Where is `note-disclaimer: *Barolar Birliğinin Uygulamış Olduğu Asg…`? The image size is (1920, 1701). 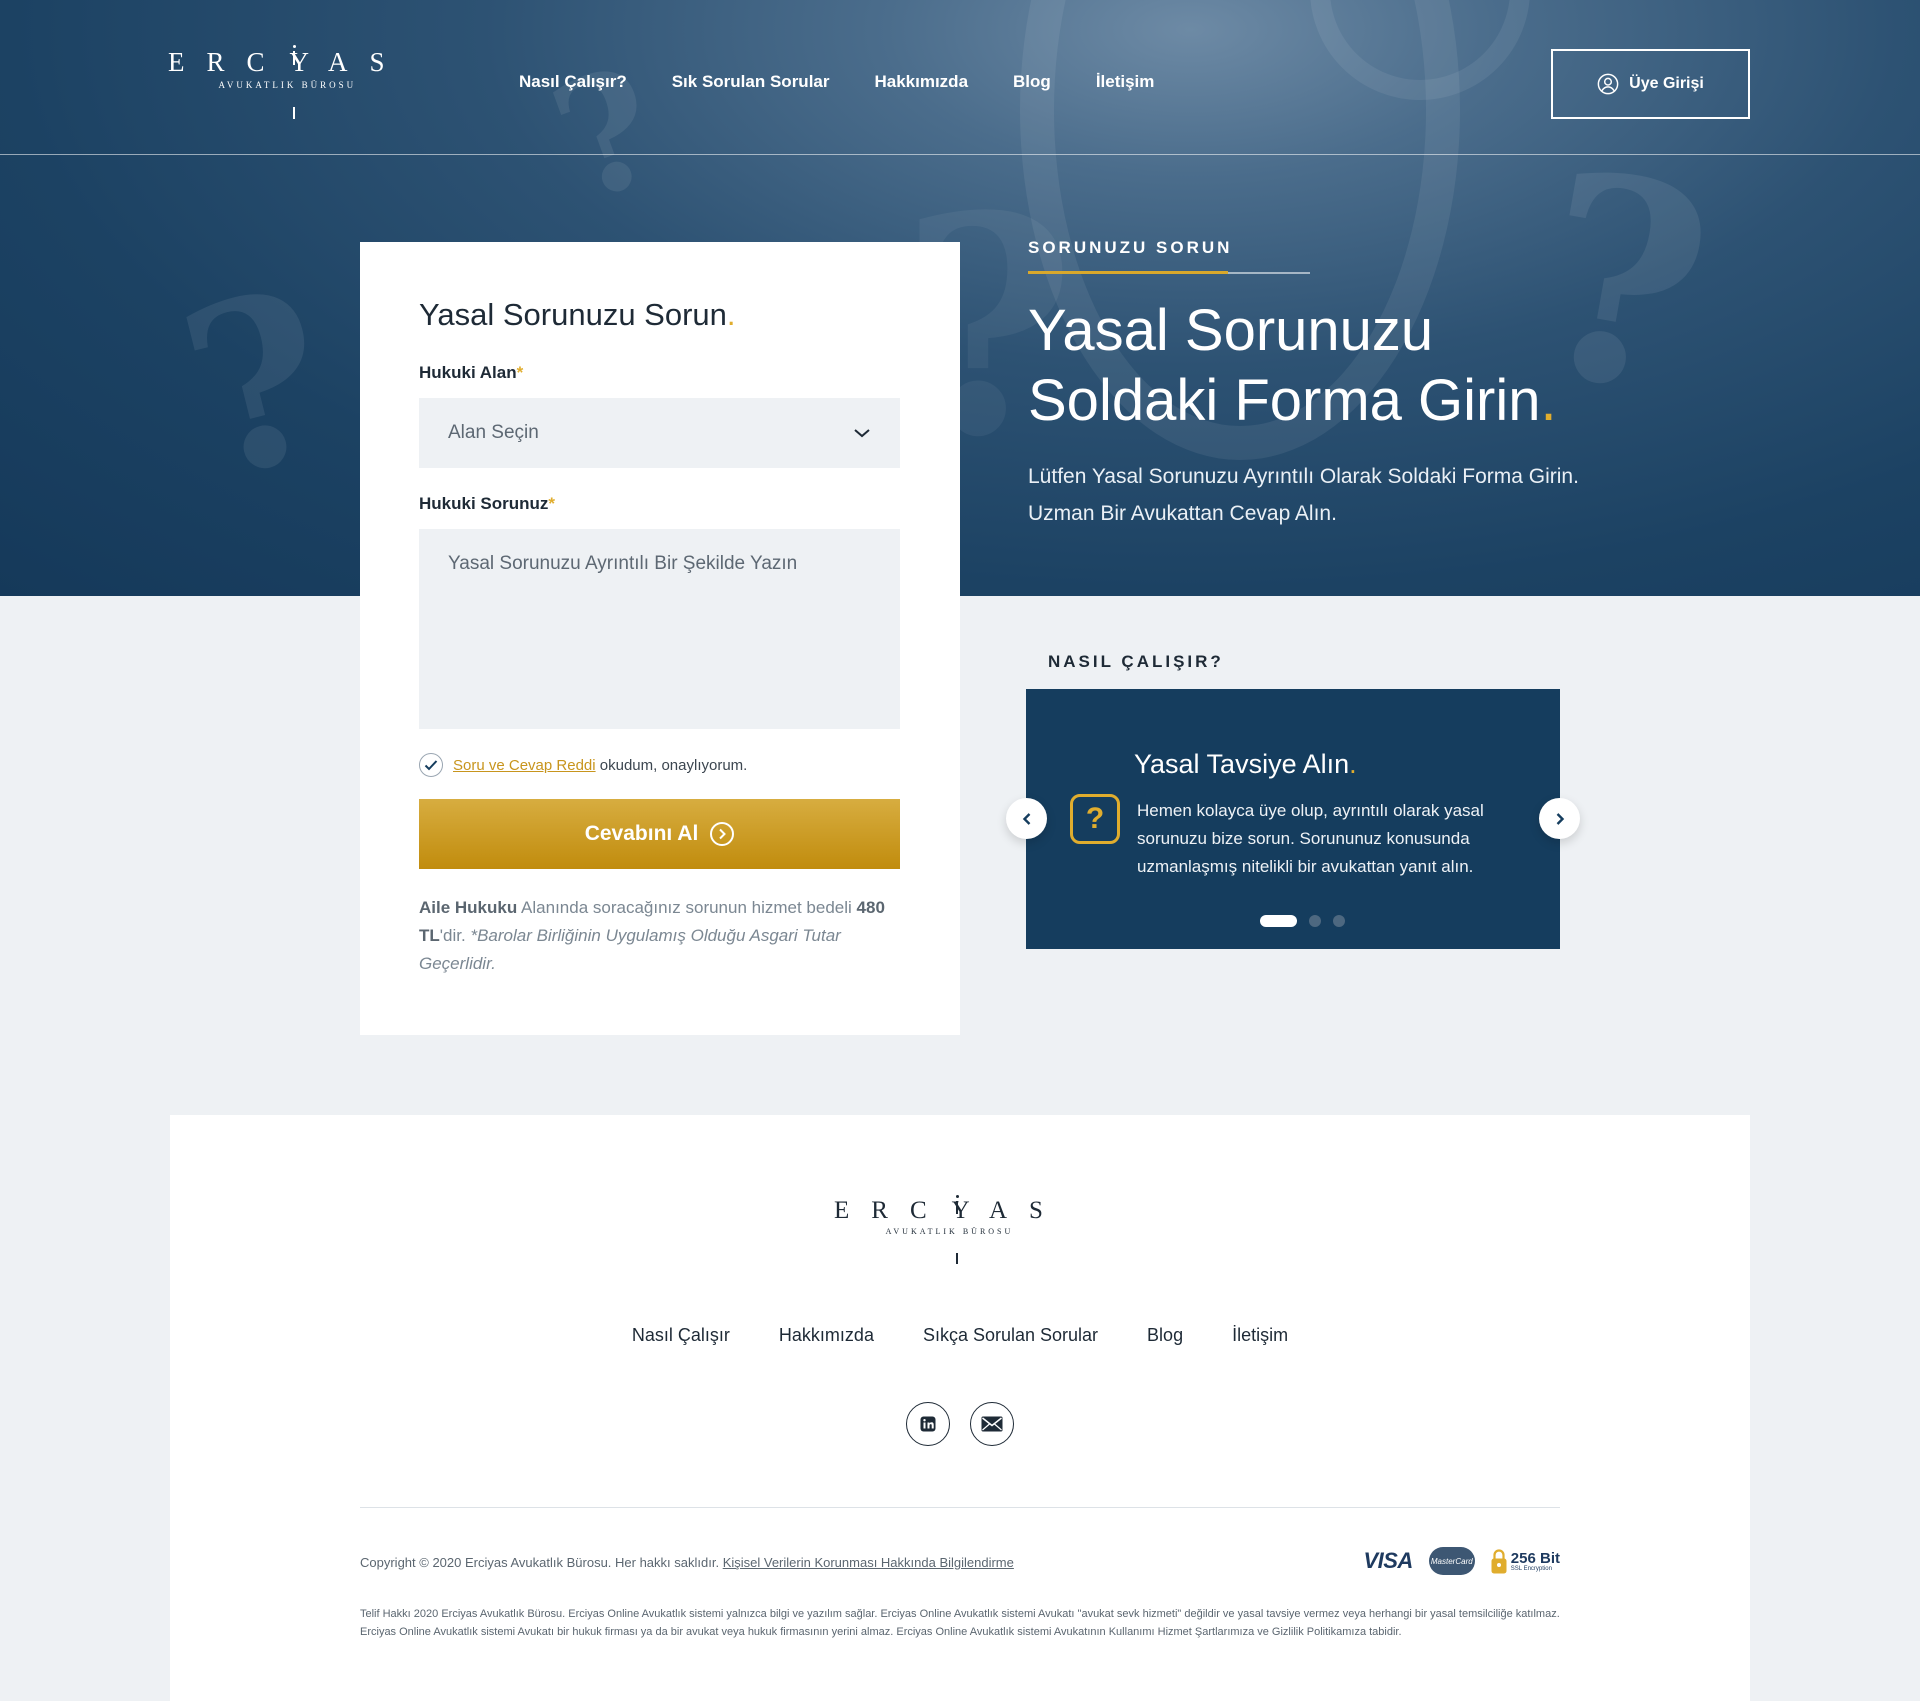 note-disclaimer: *Barolar Birliğinin Uygulamış Olduğu Asg… is located at coordinates (630, 949).